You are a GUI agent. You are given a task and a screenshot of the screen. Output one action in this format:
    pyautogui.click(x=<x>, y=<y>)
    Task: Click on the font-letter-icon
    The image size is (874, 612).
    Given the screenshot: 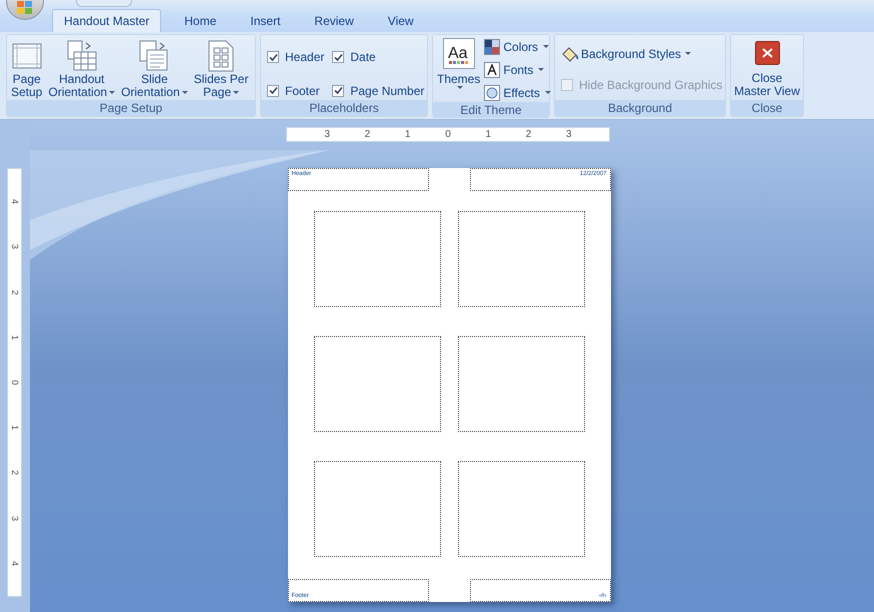 What is the action you would take?
    pyautogui.click(x=492, y=70)
    